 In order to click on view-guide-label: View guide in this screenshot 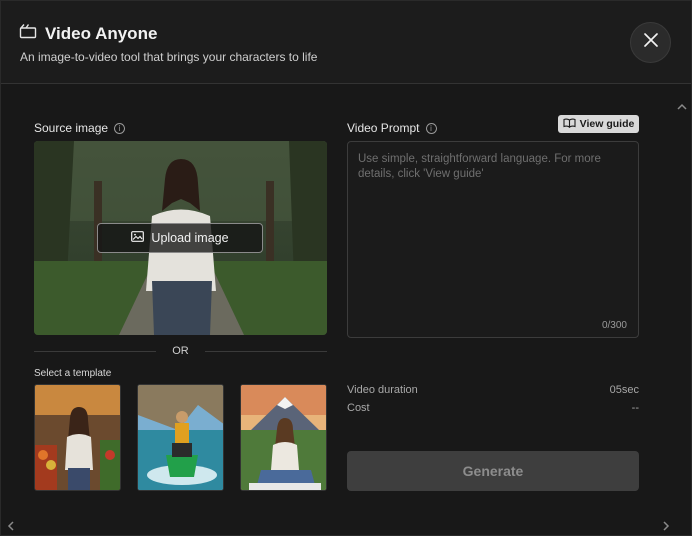, I will do `click(607, 124)`.